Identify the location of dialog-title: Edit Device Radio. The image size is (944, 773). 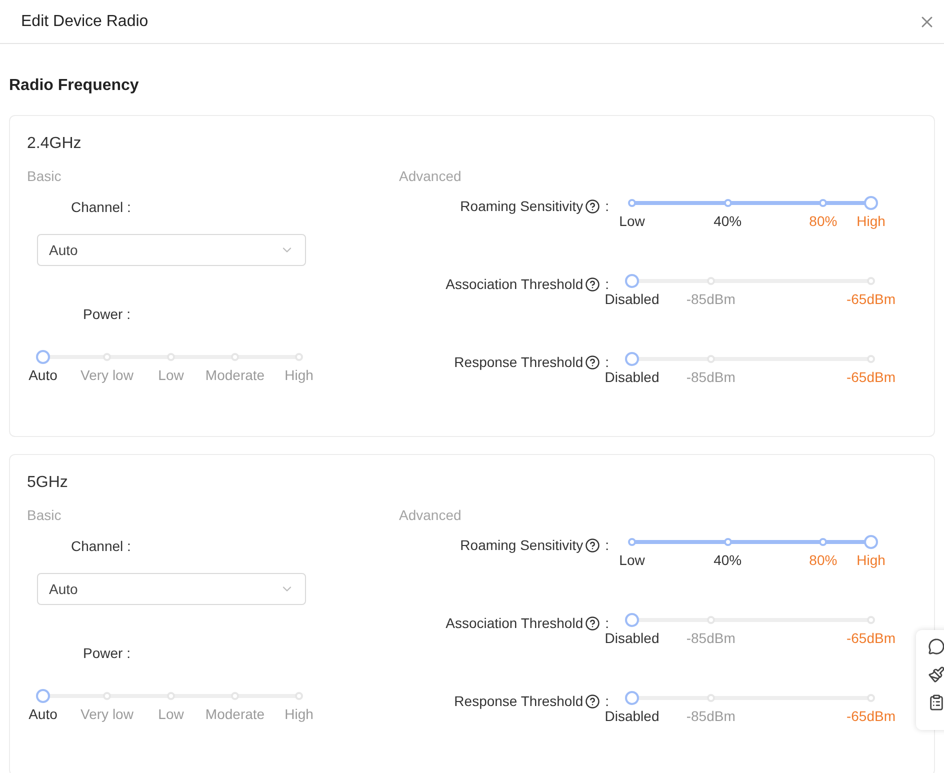
(84, 22).